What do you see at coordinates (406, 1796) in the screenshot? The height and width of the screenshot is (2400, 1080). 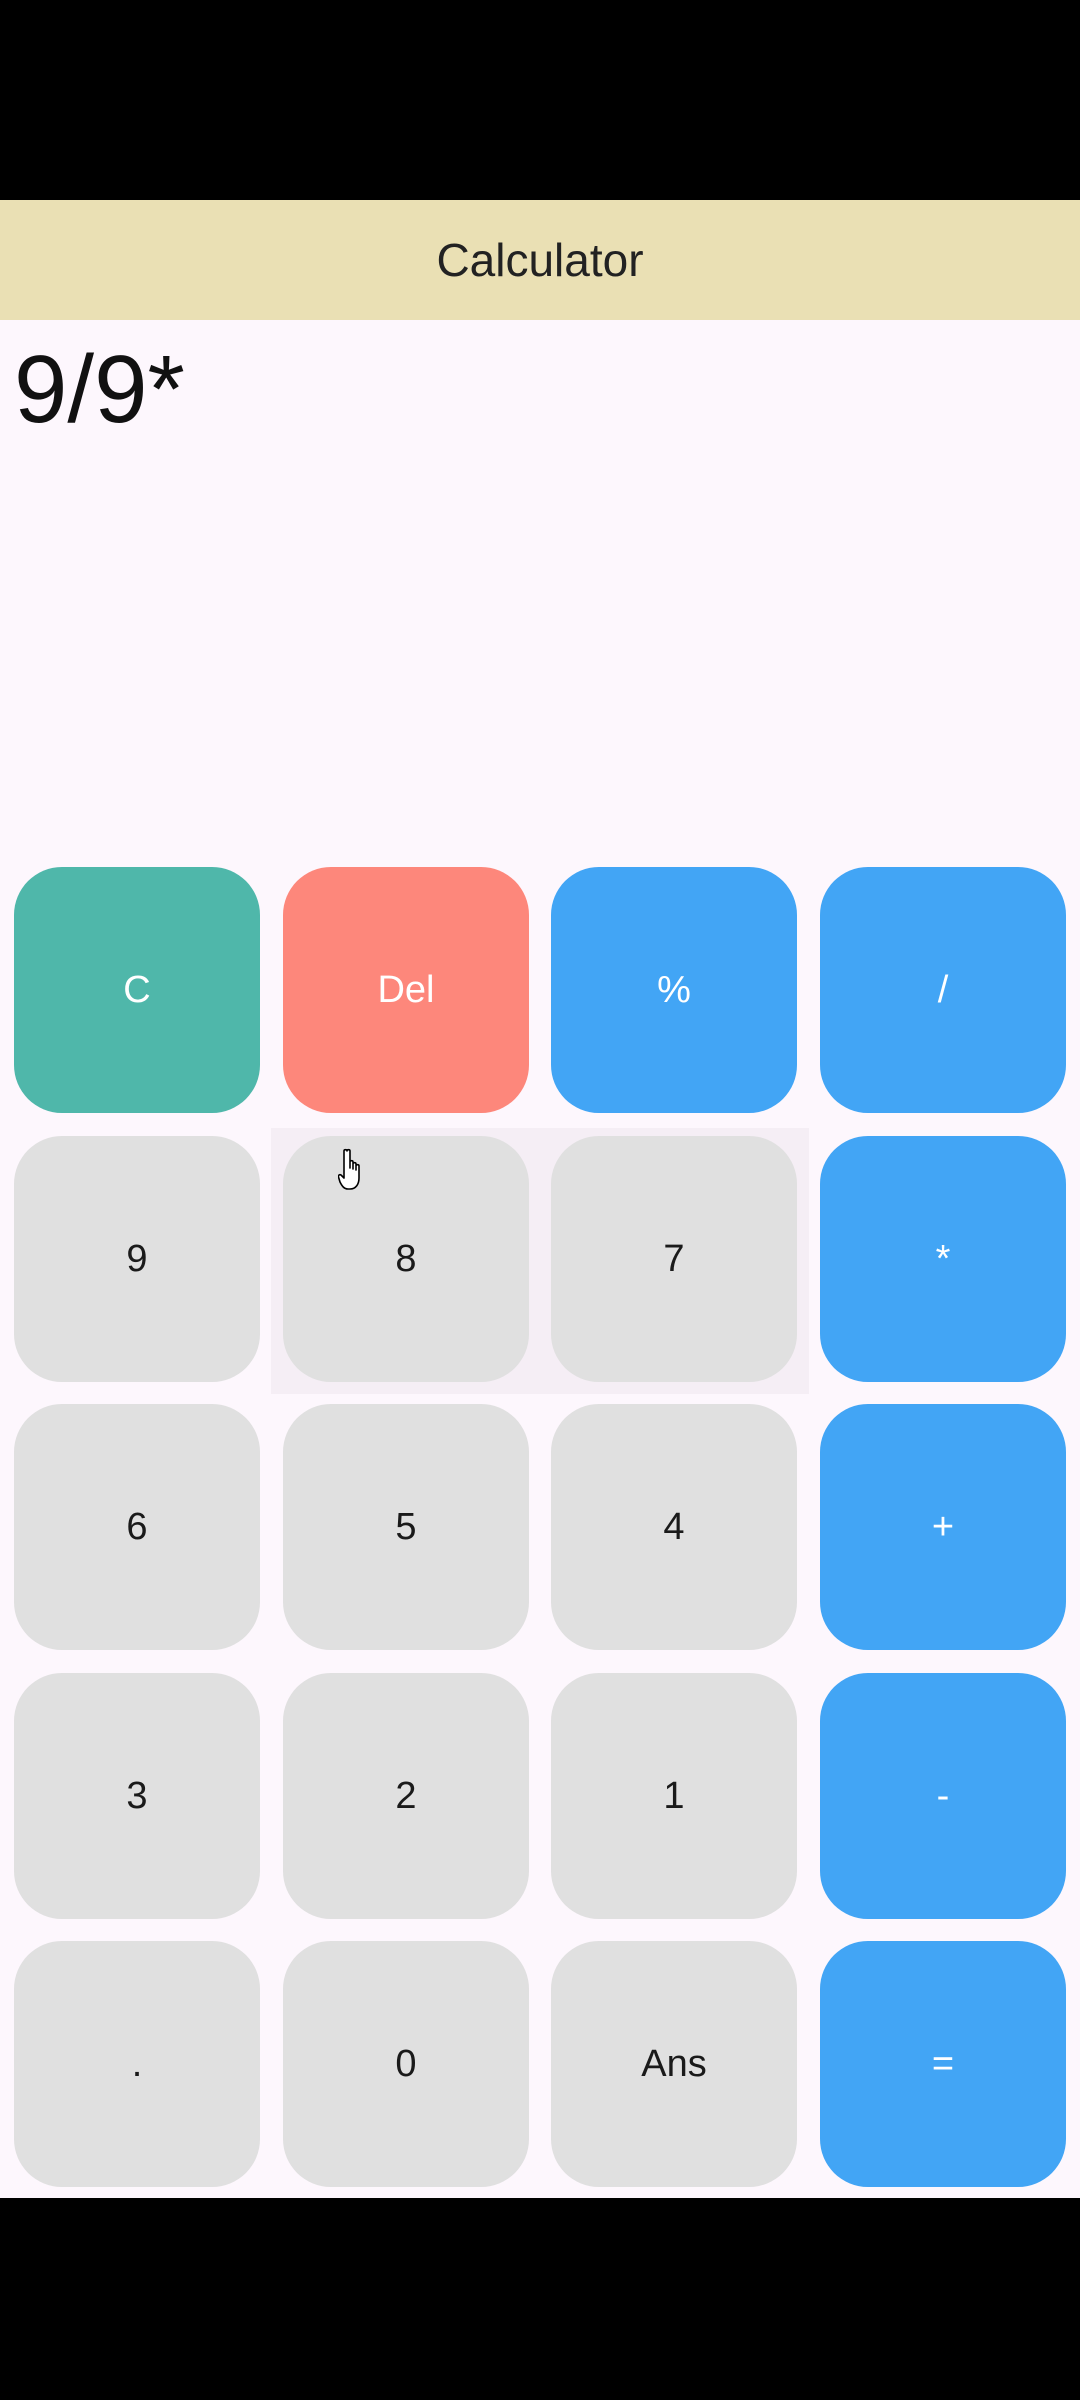 I see `digit-2-button: 2` at bounding box center [406, 1796].